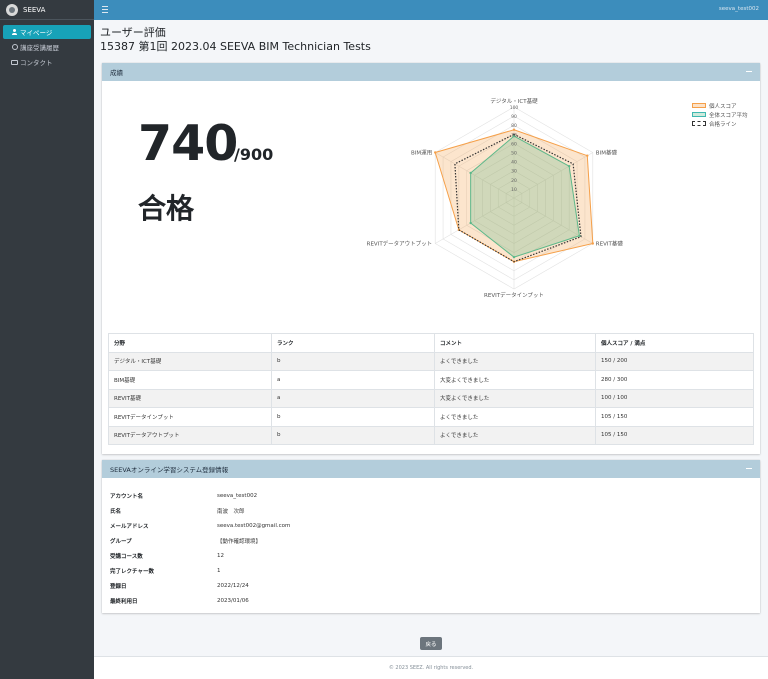  Describe the element at coordinates (166, 208) in the screenshot. I see `pass-status: 合格` at that location.